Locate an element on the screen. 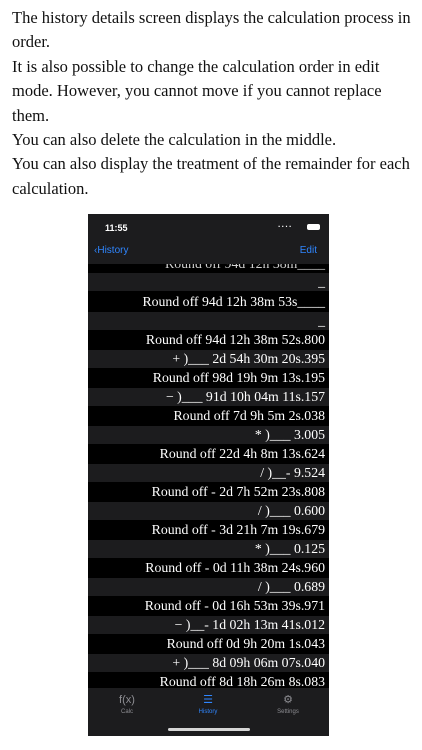 The height and width of the screenshot is (750, 422). function-icon: f(x) is located at coordinates (127, 700).